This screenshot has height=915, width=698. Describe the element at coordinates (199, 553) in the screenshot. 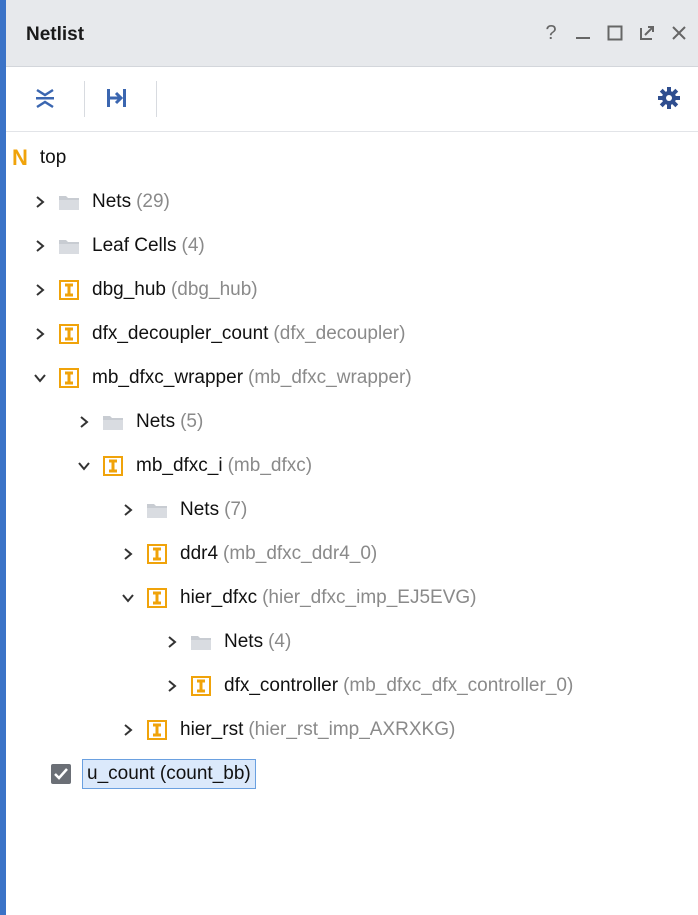

I see `tree-item-label: ddr4` at that location.